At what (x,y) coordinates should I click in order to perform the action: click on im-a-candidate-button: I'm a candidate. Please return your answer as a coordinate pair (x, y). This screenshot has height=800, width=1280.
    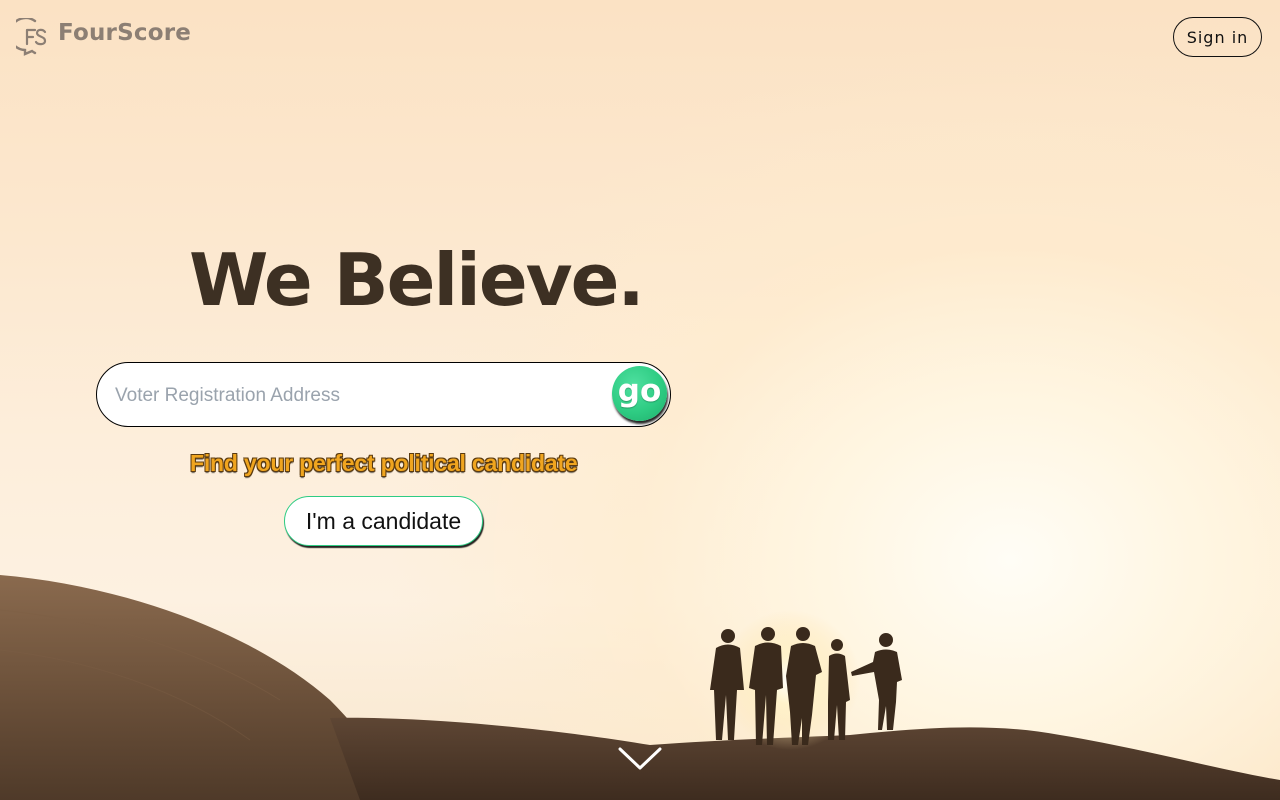
    Looking at the image, I should click on (383, 521).